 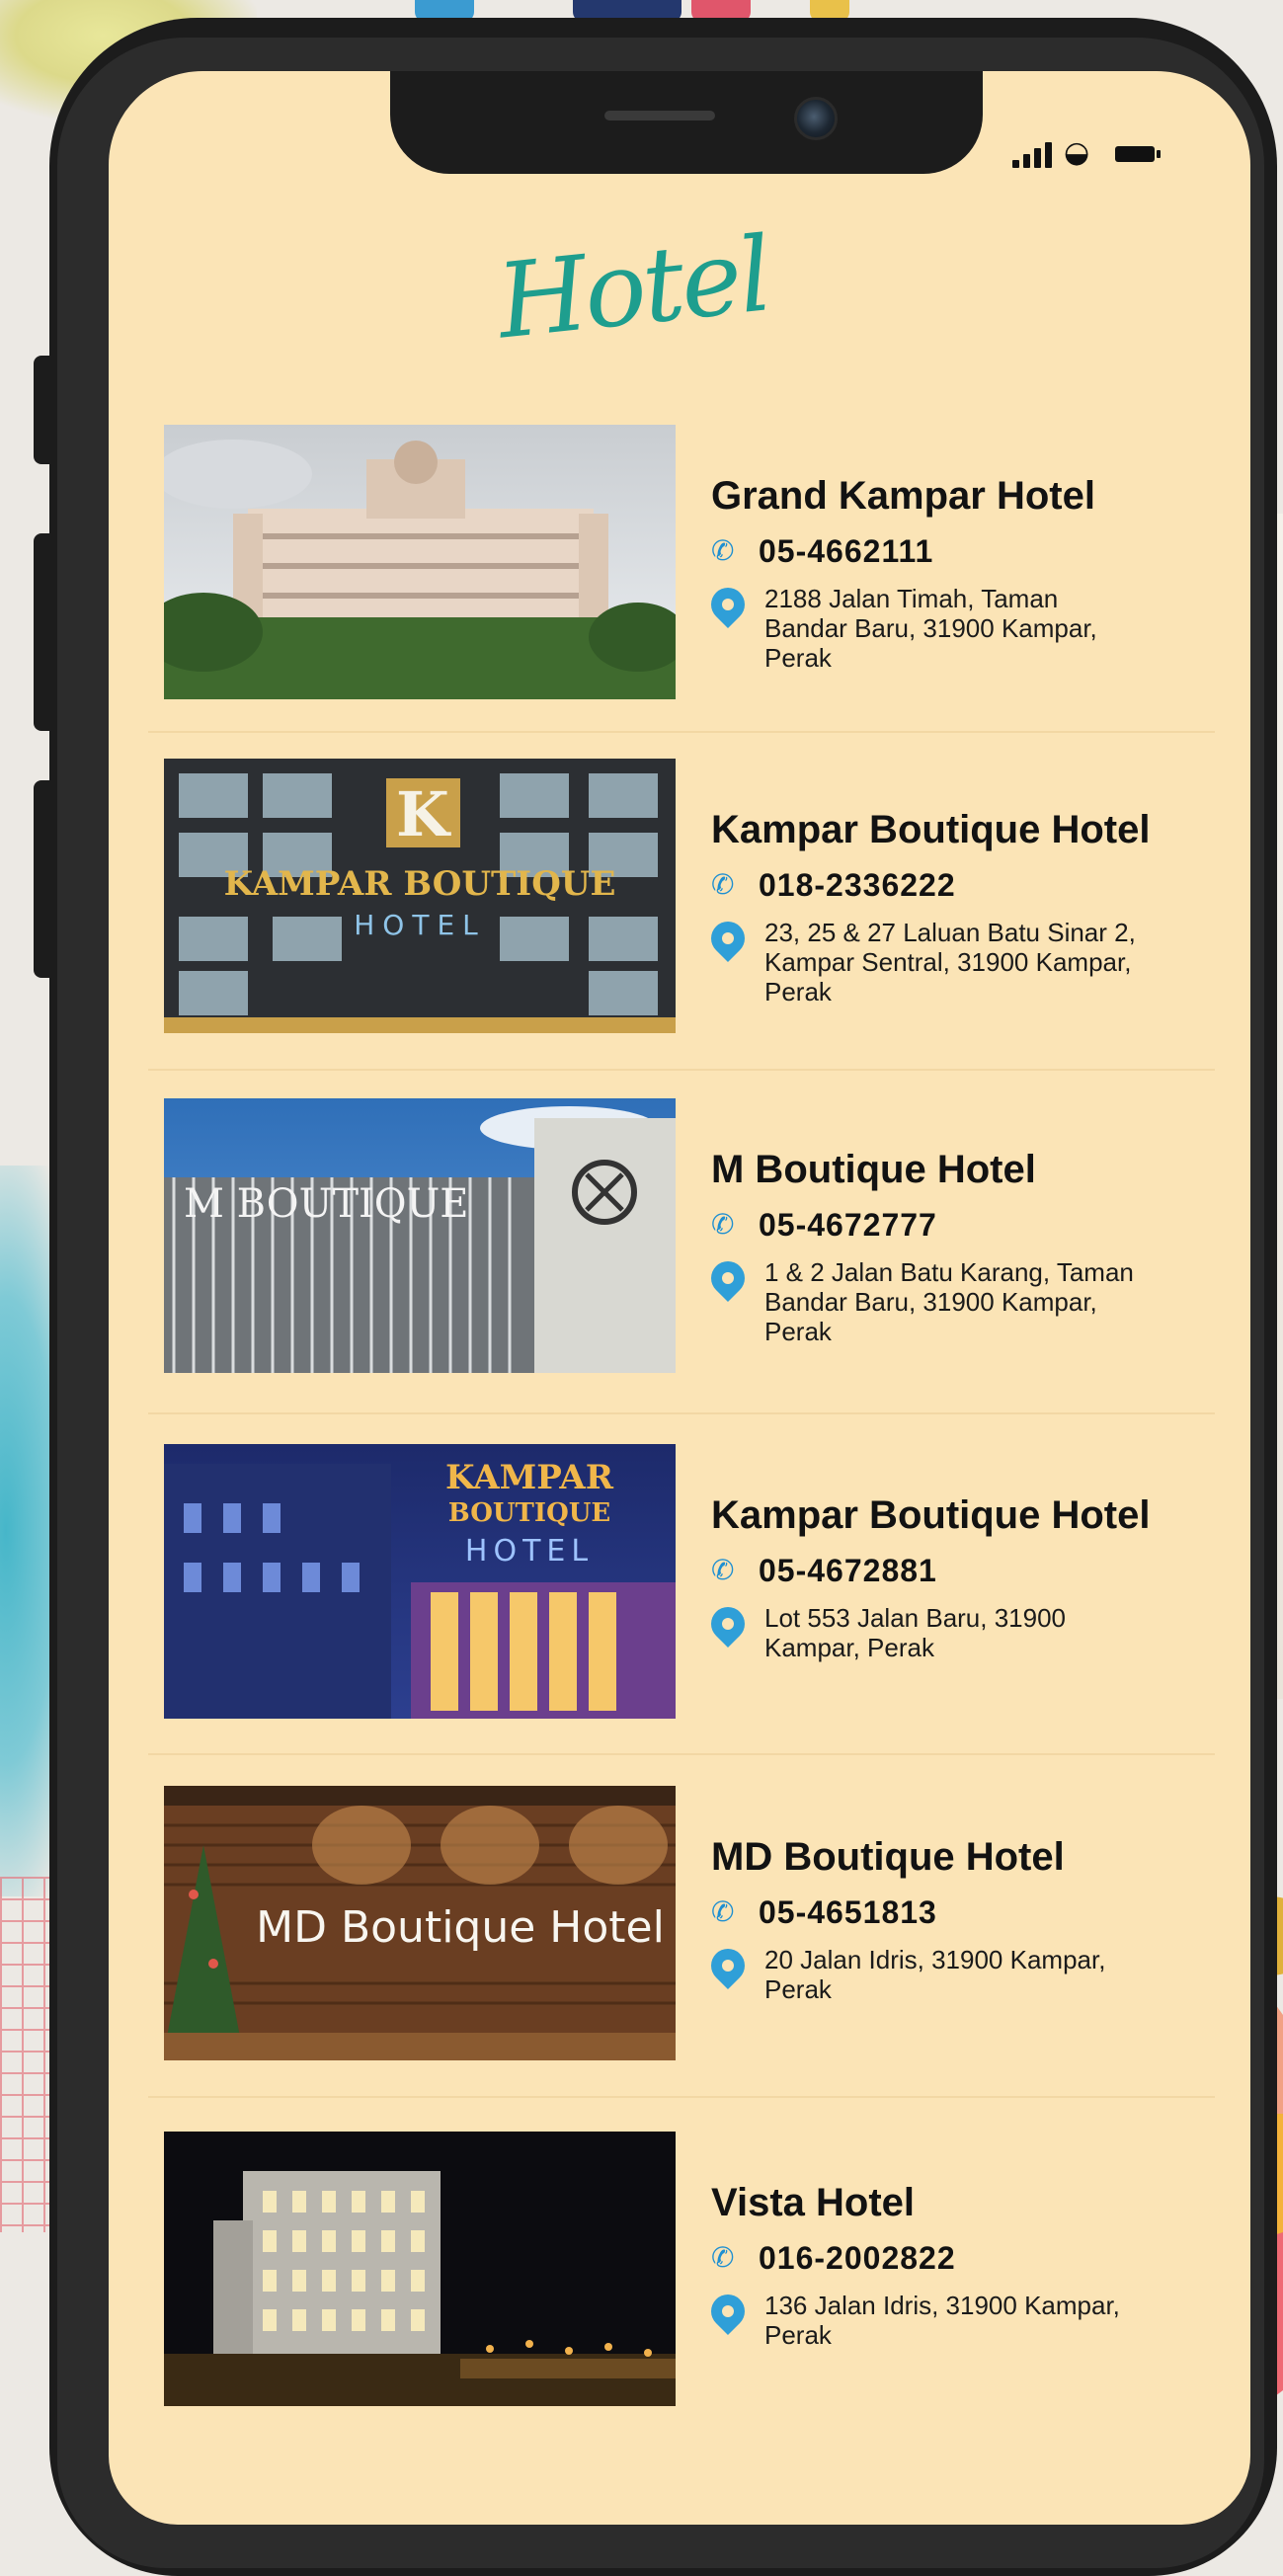 I want to click on hotel-phone: ✆ 05-4672777, so click(x=958, y=1225).